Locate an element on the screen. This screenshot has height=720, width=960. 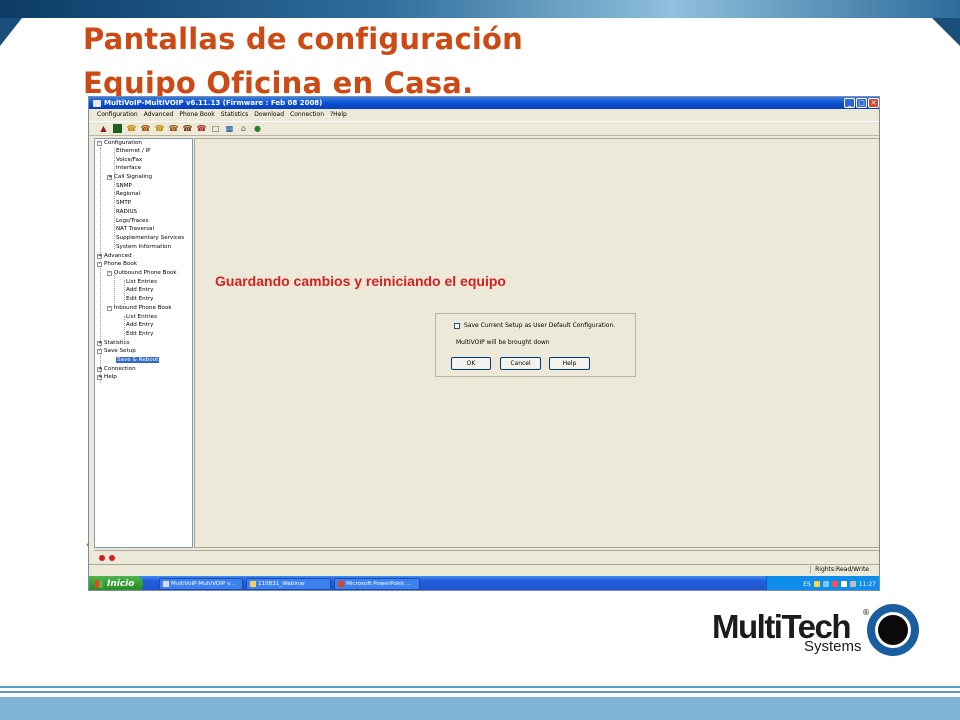
tree-logs-traces: Logs/Traces is located at coordinates (132, 222).